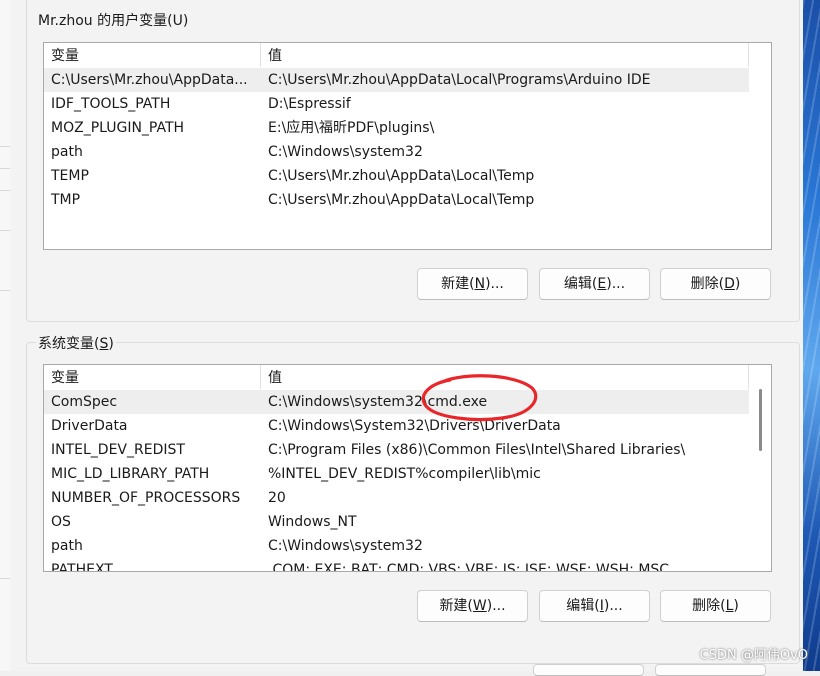  Describe the element at coordinates (130, 474) in the screenshot. I see `variable-name: MIC_LD_LIBRARY_PATH` at that location.